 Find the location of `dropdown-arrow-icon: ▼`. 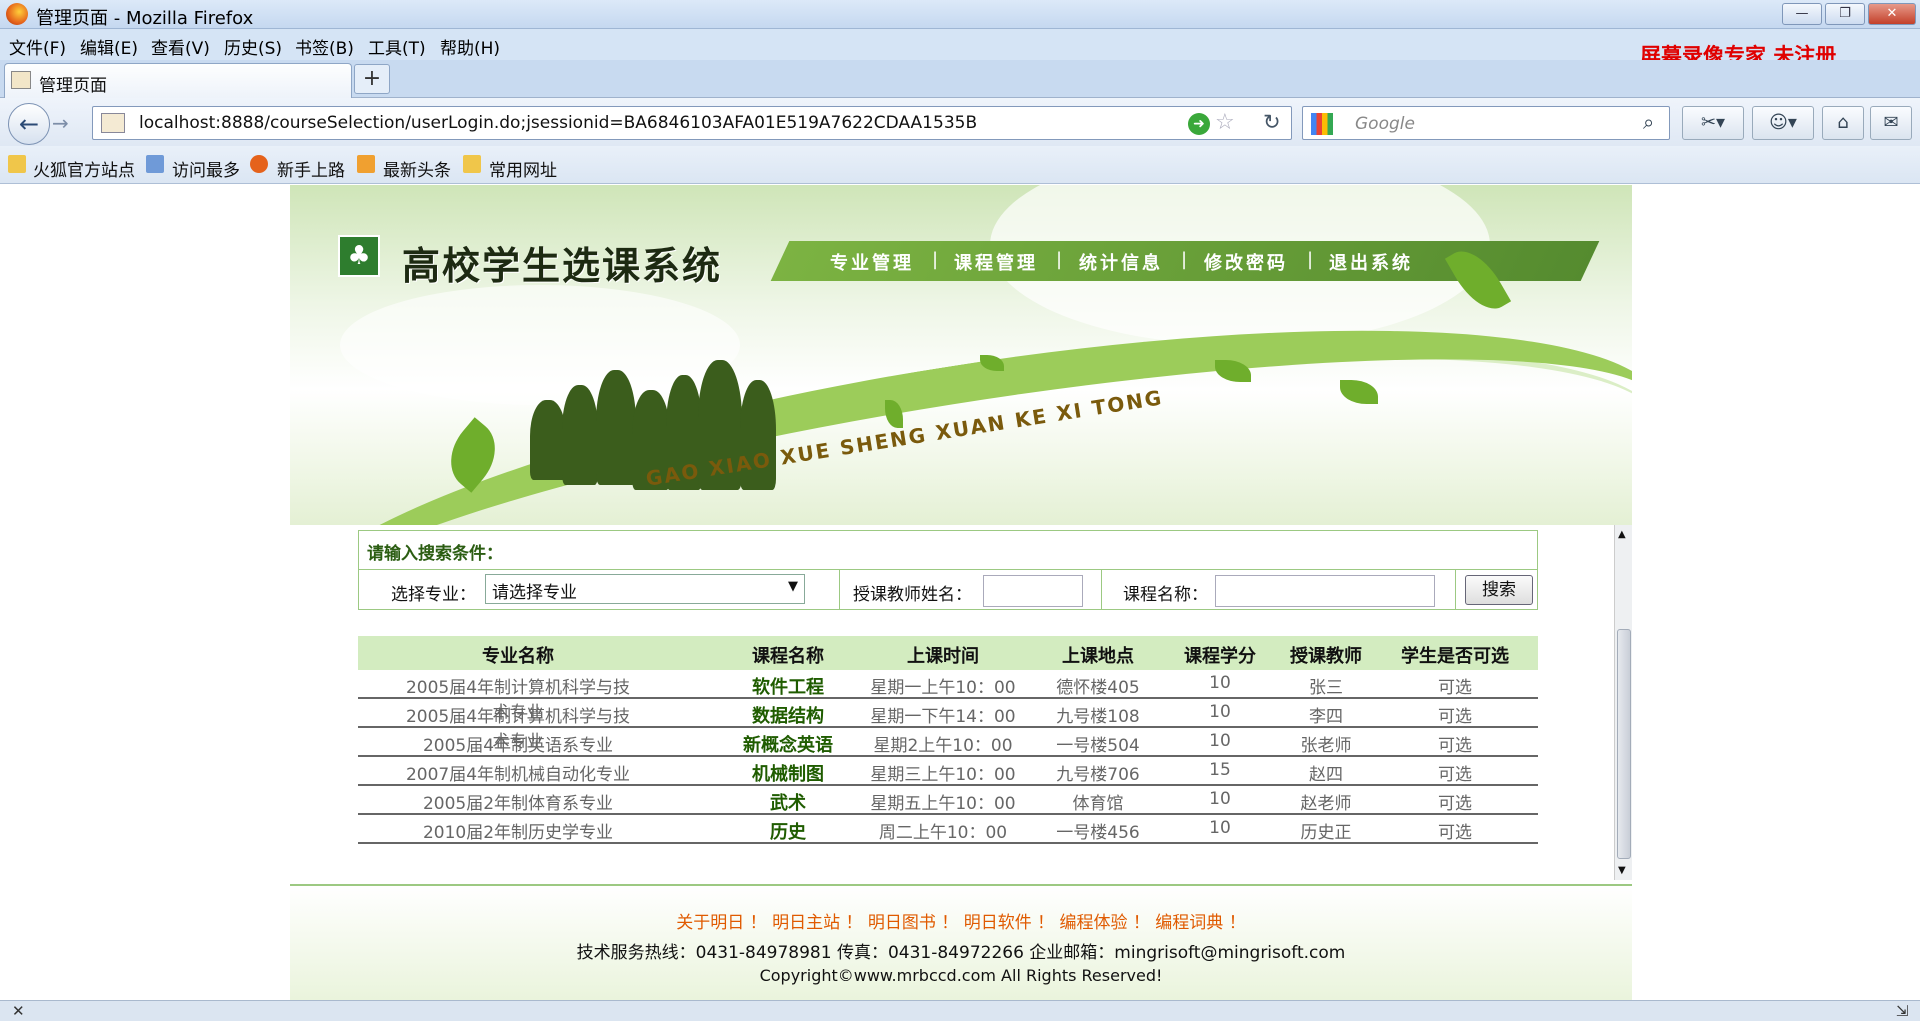

dropdown-arrow-icon: ▼ is located at coordinates (793, 586).